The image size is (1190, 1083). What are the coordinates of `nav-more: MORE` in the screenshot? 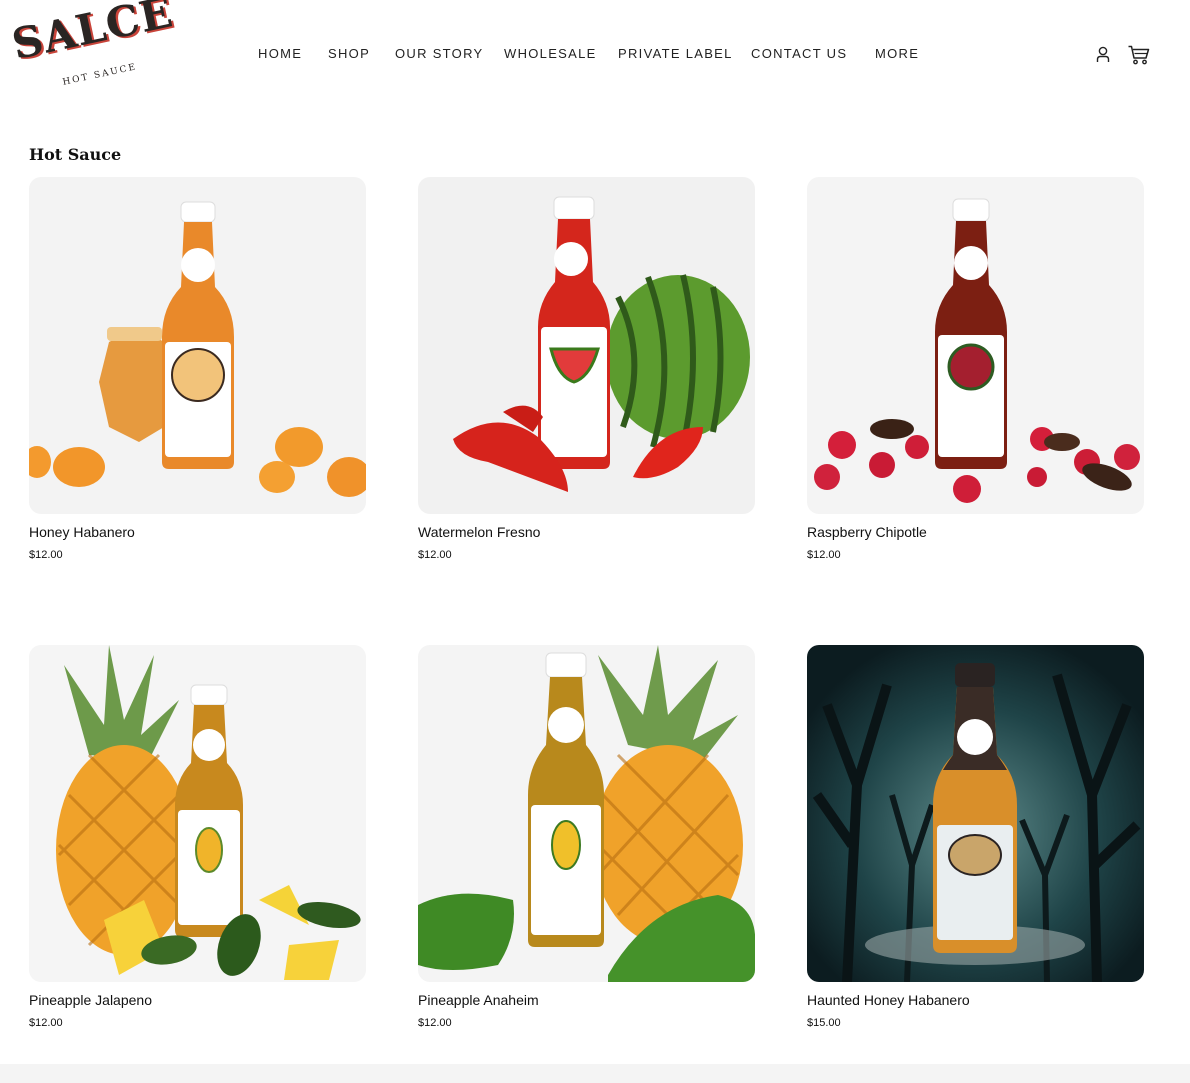 It's located at (897, 53).